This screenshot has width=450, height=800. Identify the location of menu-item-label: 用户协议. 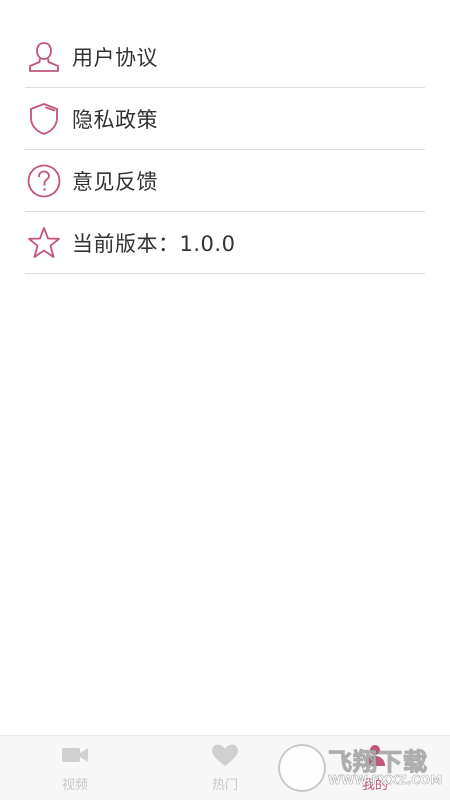
(115, 57).